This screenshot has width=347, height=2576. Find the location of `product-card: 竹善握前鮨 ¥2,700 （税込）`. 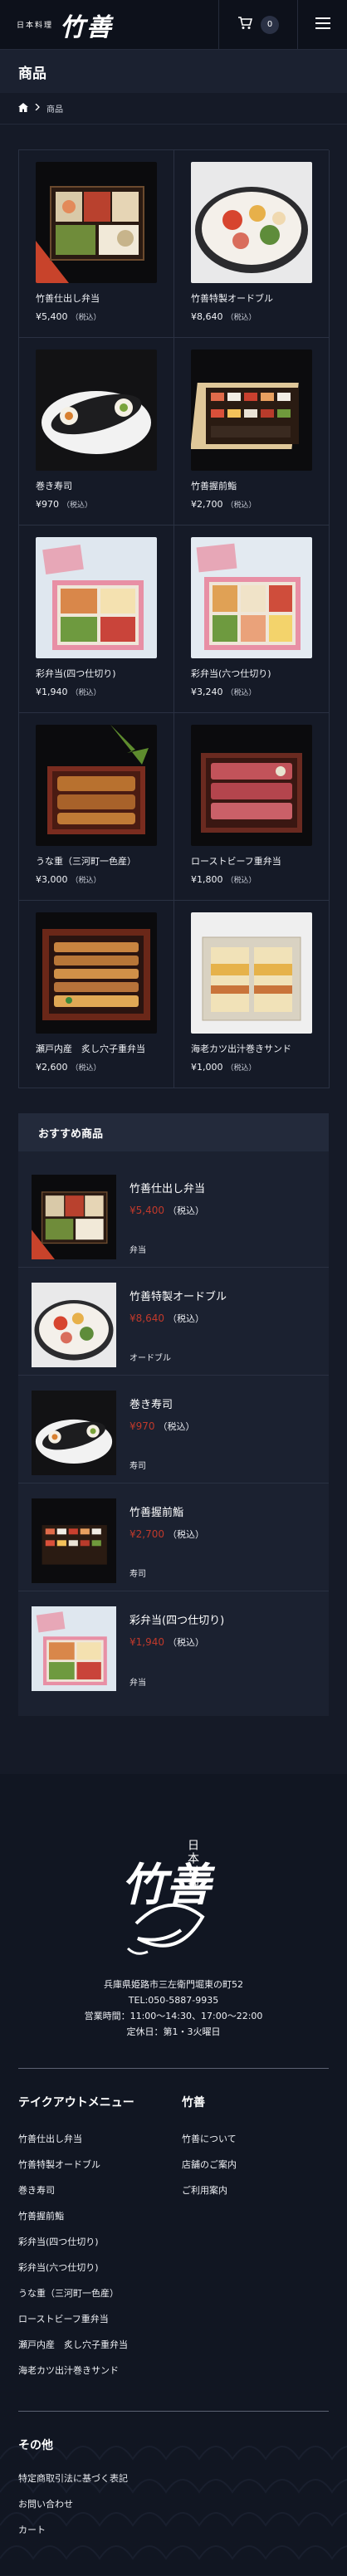

product-card: 竹善握前鮨 ¥2,700 （税込） is located at coordinates (252, 431).